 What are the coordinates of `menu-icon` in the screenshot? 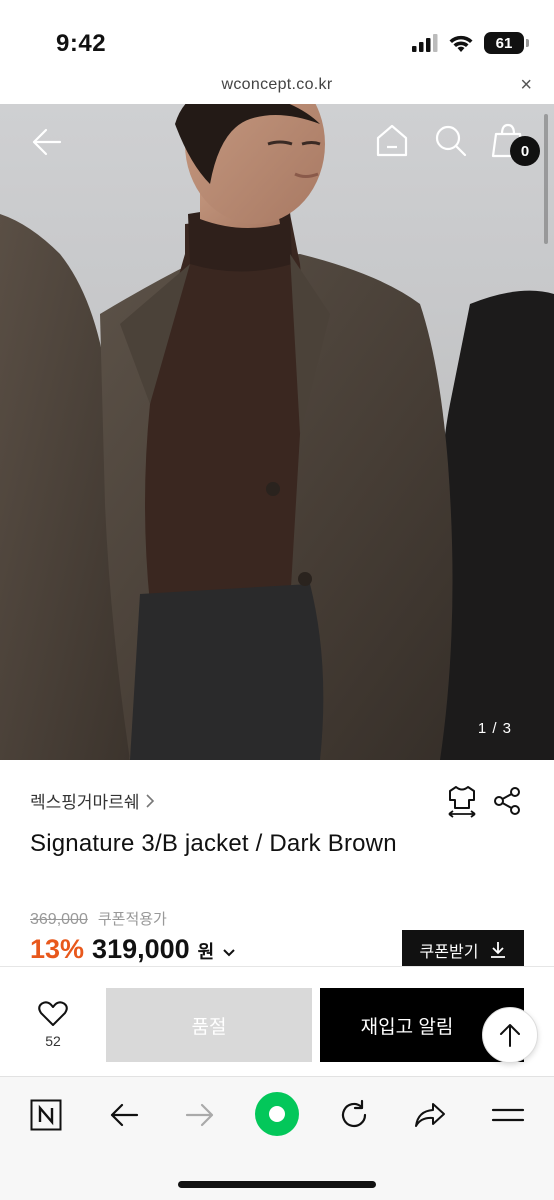 It's located at (508, 1115).